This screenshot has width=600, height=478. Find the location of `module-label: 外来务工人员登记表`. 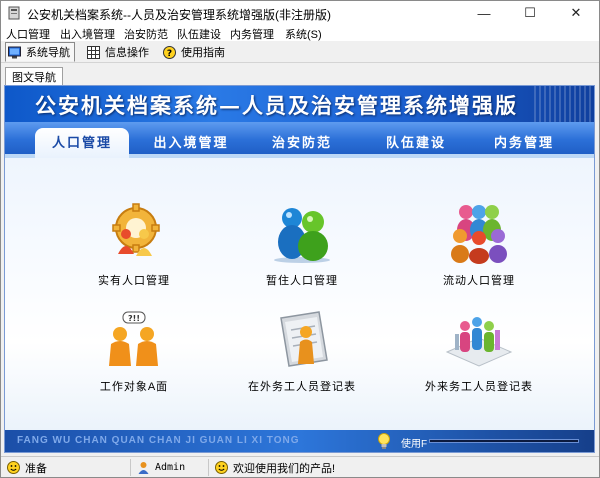

module-label: 外来务工人员登记表 is located at coordinates (479, 387).